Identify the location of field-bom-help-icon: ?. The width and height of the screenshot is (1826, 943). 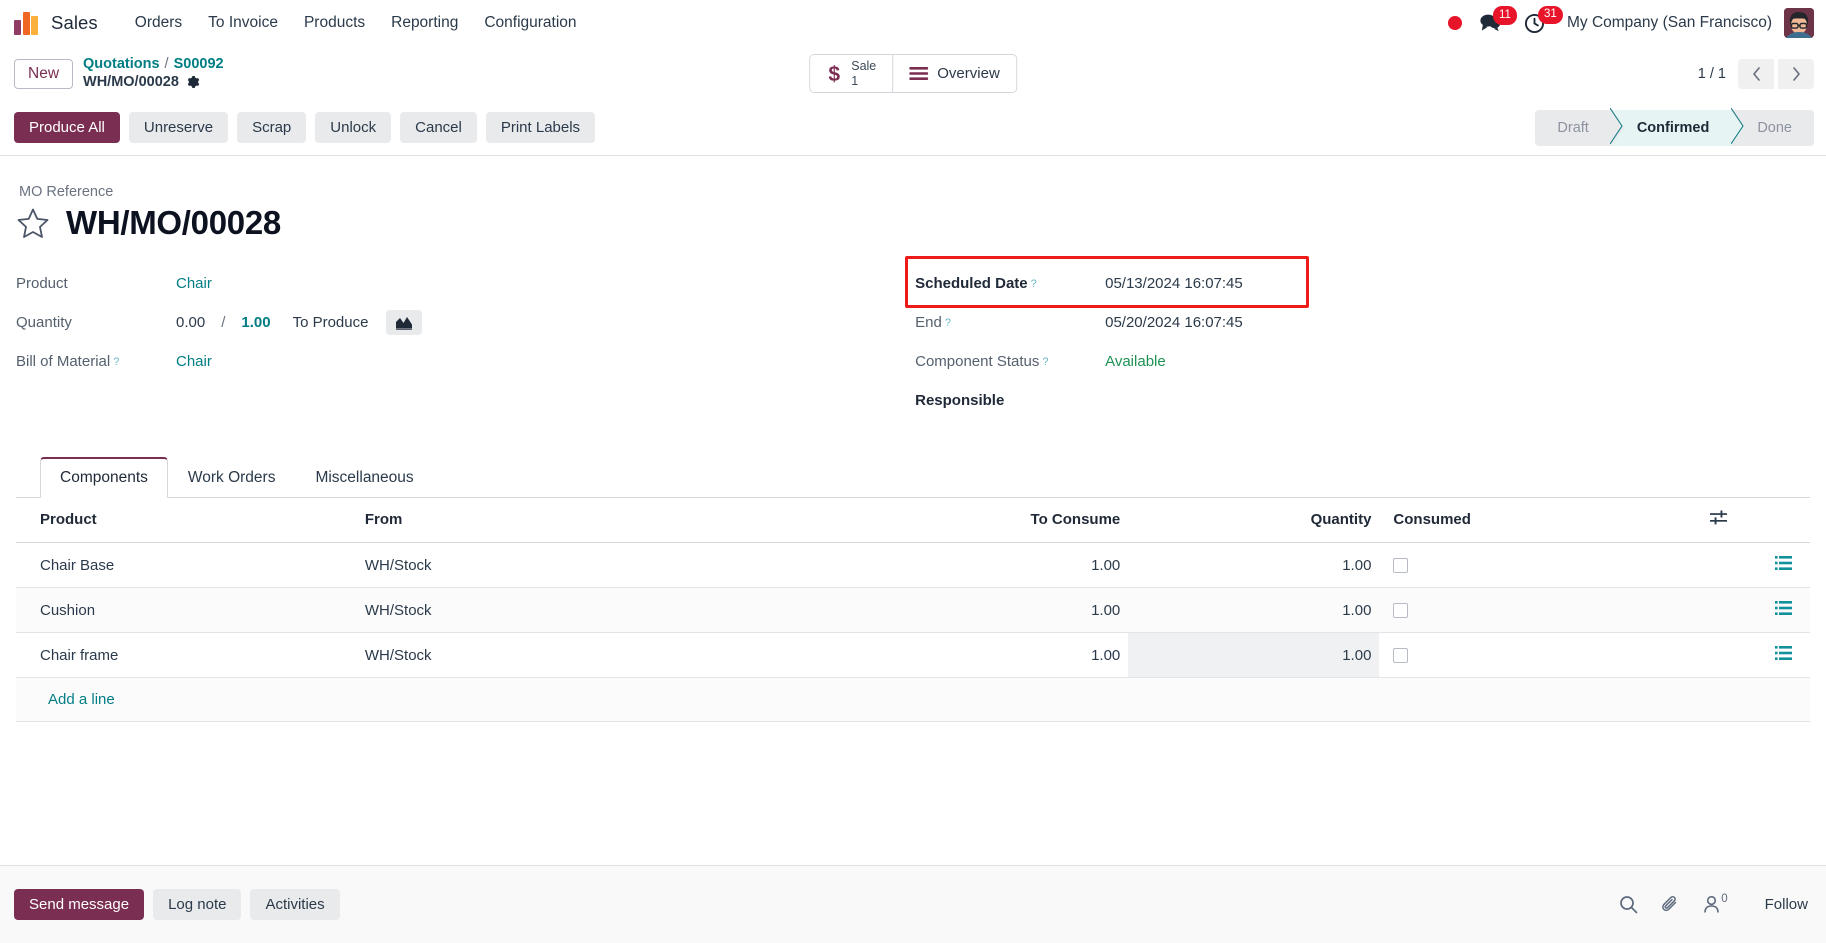
(116, 362).